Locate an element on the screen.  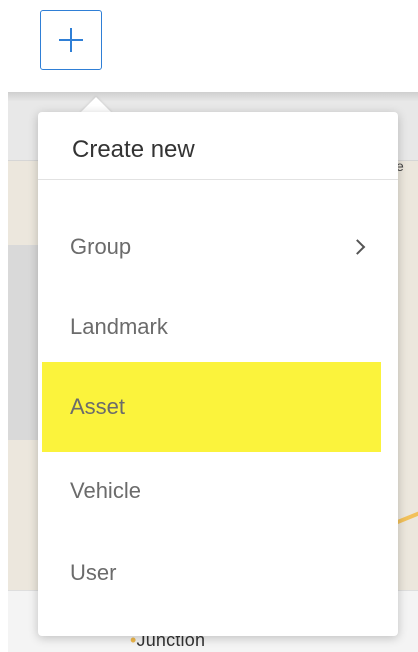
add-new-button is located at coordinates (71, 40).